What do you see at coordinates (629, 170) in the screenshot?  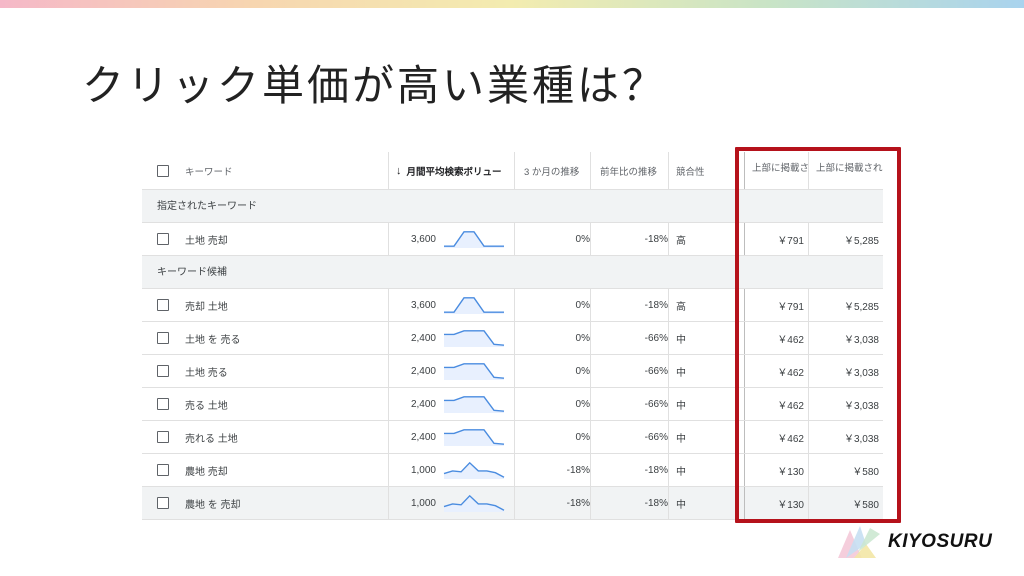 I see `header-yoy: 前年比の推移` at bounding box center [629, 170].